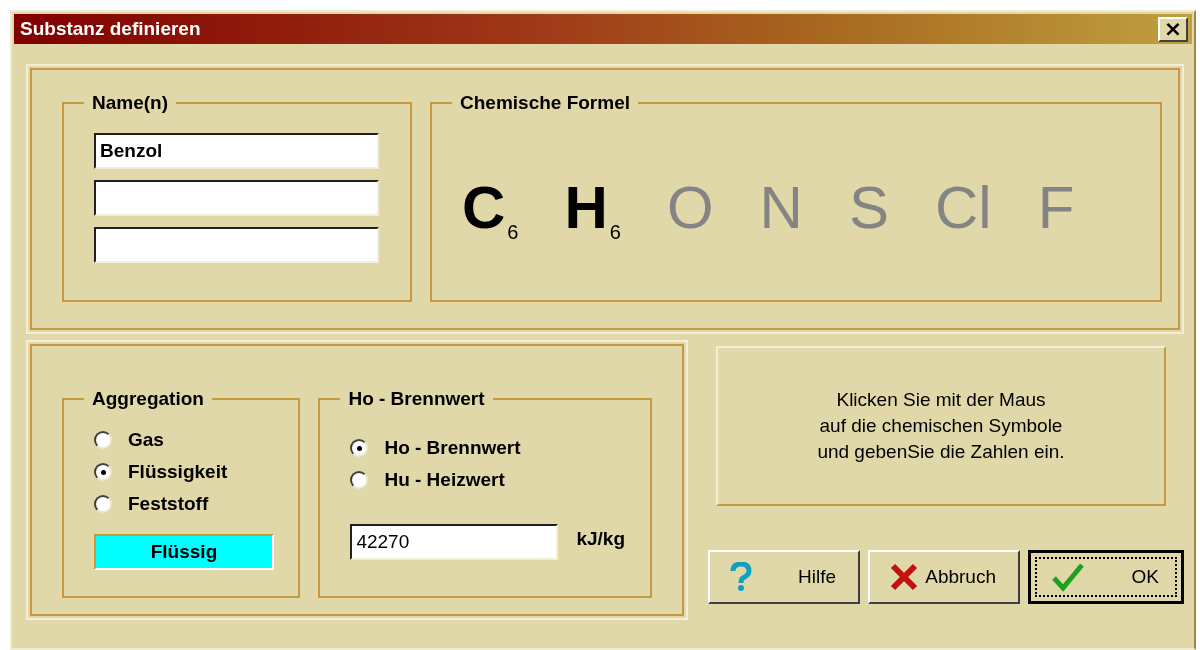 The width and height of the screenshot is (1200, 650). Describe the element at coordinates (944, 577) in the screenshot. I see `cancel-button: Abbruch` at that location.